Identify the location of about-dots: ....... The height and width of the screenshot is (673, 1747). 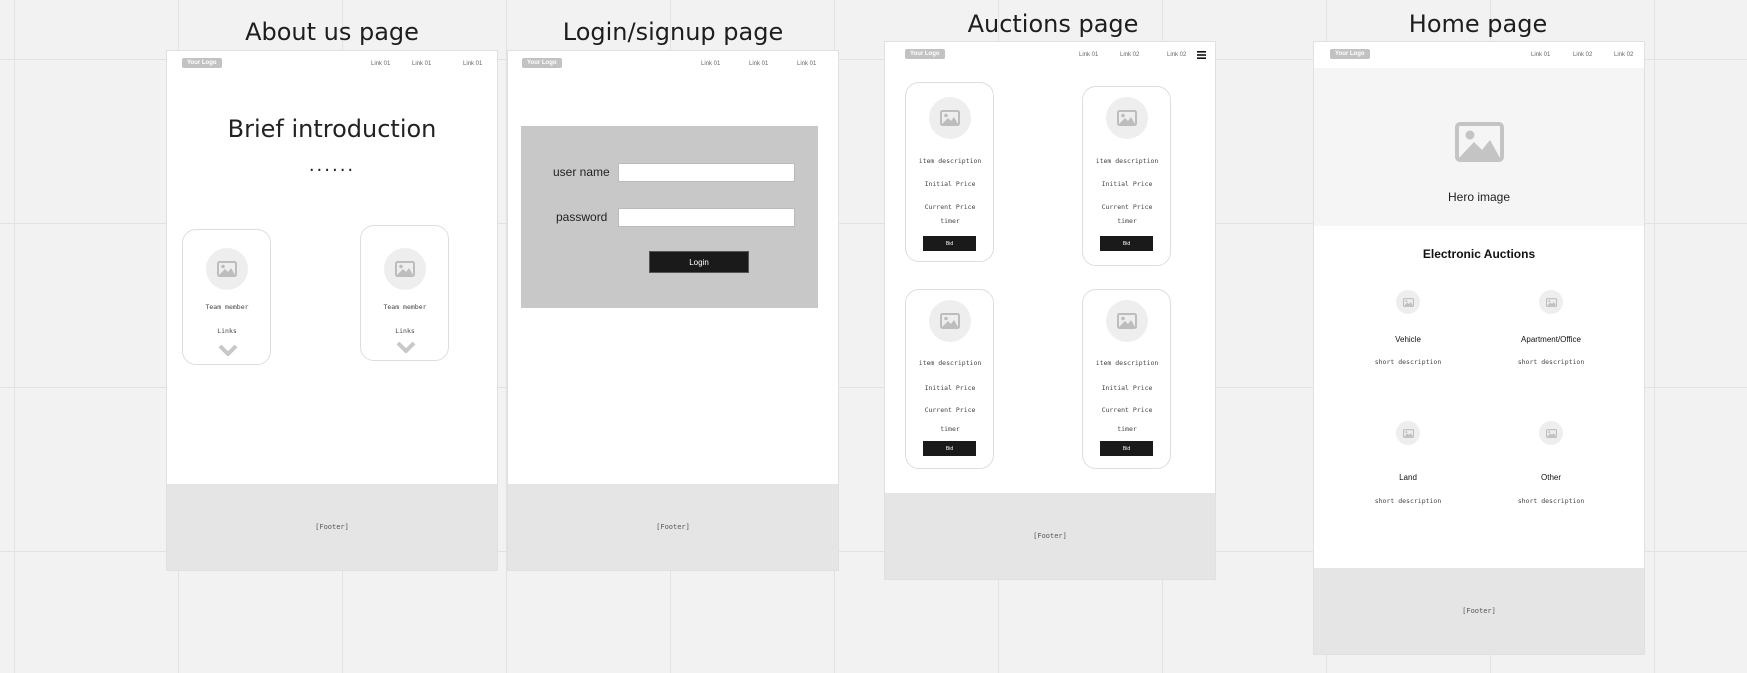
(332, 165).